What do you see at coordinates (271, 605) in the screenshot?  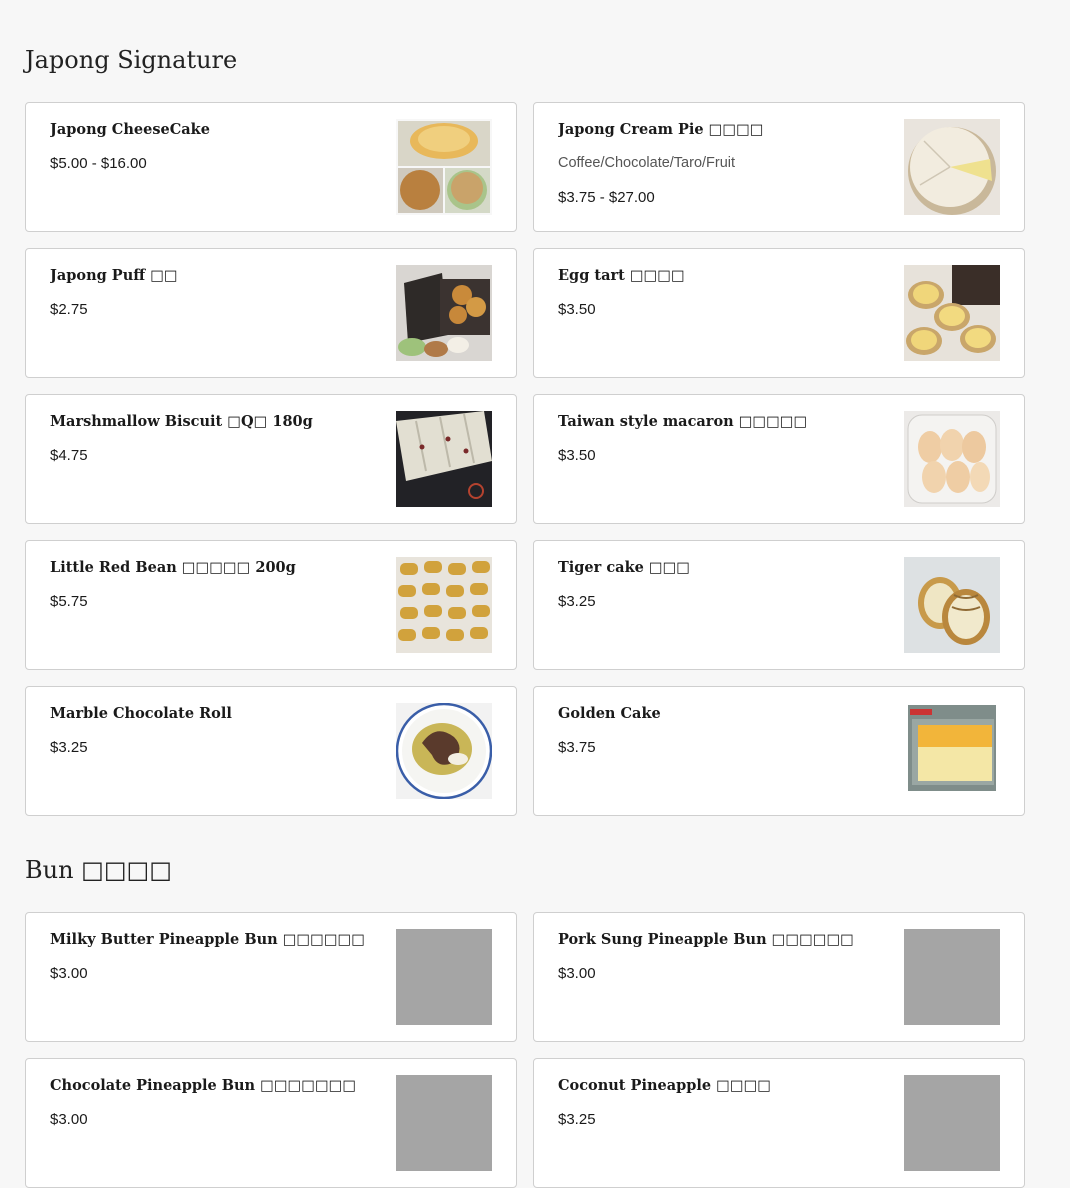 I see `menu-item-card: Little Red Bean □□□□□ 200g $5.75` at bounding box center [271, 605].